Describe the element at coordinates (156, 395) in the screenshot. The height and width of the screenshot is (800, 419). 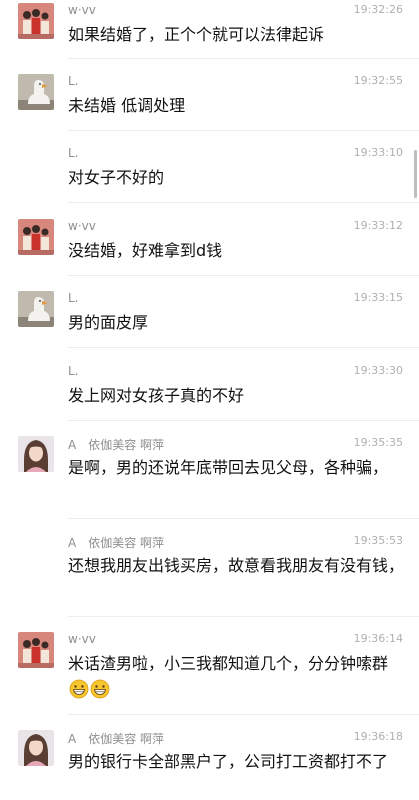
I see `message-text: 发上网对女孩子真的不好` at that location.